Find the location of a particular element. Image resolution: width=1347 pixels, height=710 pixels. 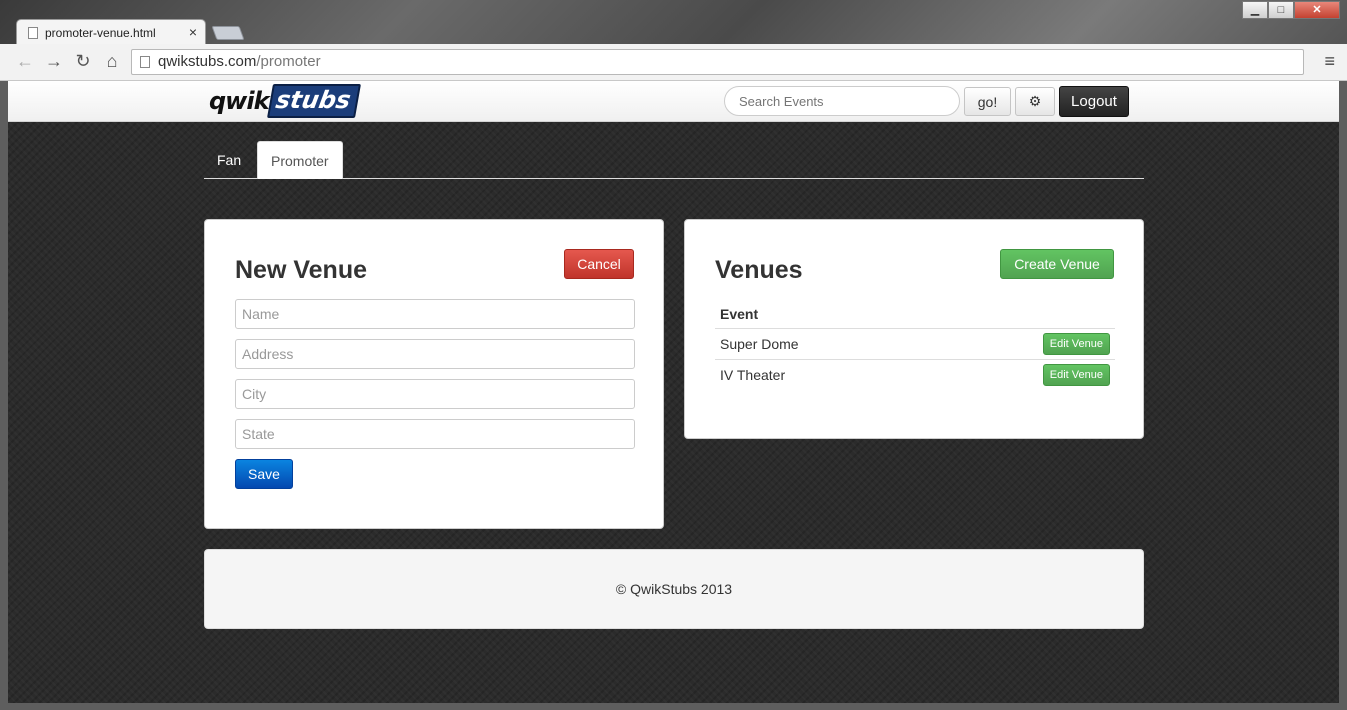

tab-close-icon: × is located at coordinates (193, 32).